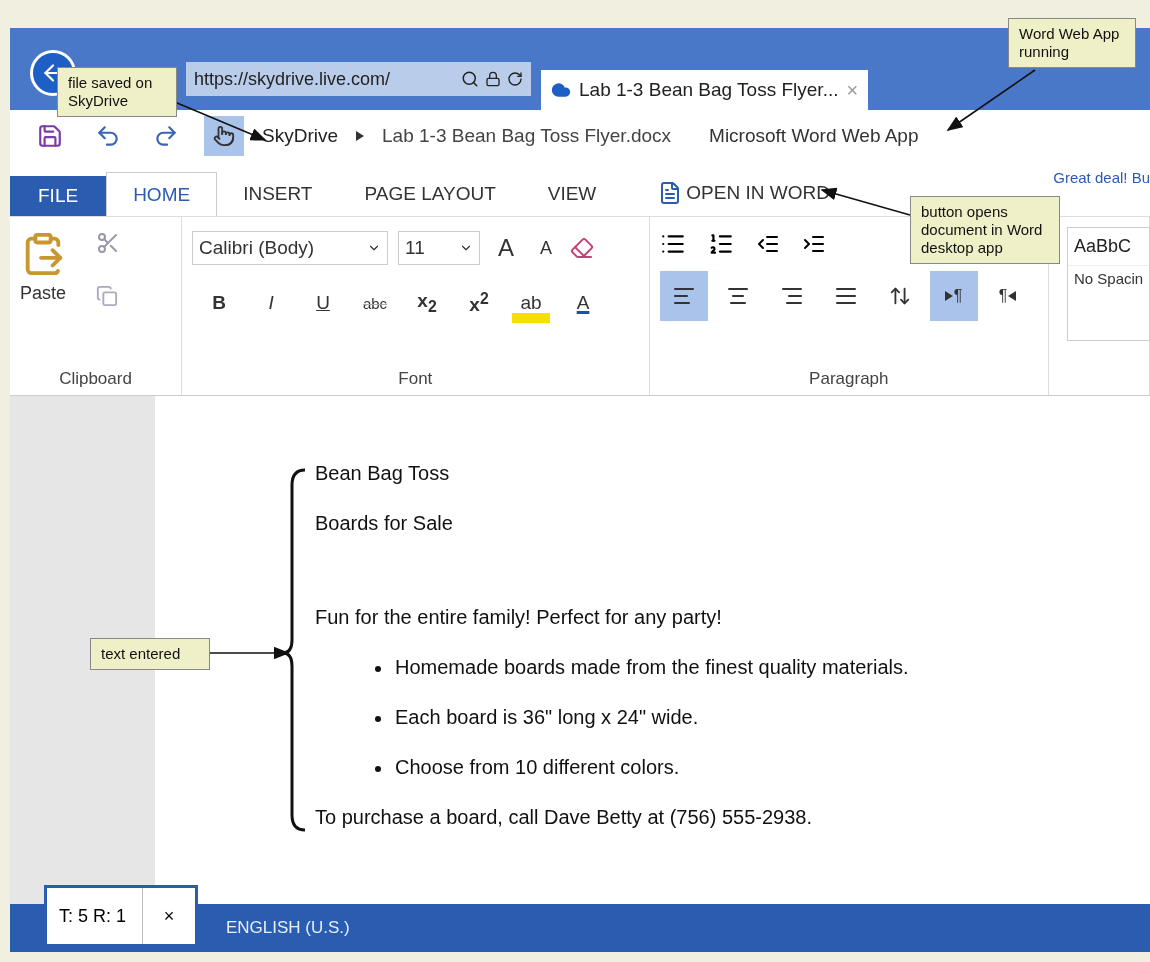  What do you see at coordinates (439, 248) in the screenshot?
I see `font-size-dropdown: 11` at bounding box center [439, 248].